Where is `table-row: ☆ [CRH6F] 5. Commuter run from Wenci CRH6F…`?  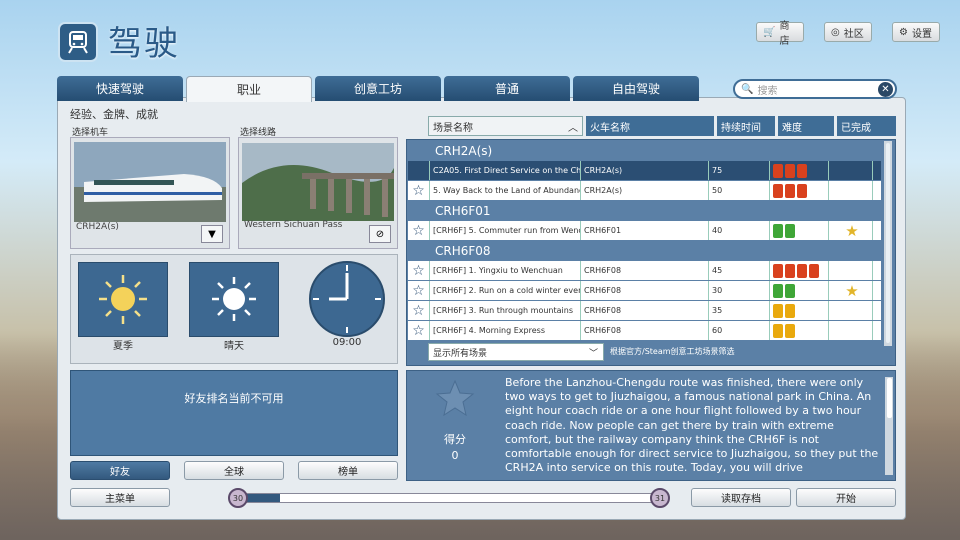
table-row: ☆ [CRH6F] 5. Commuter run from Wenci CRH6F… is located at coordinates (644, 230).